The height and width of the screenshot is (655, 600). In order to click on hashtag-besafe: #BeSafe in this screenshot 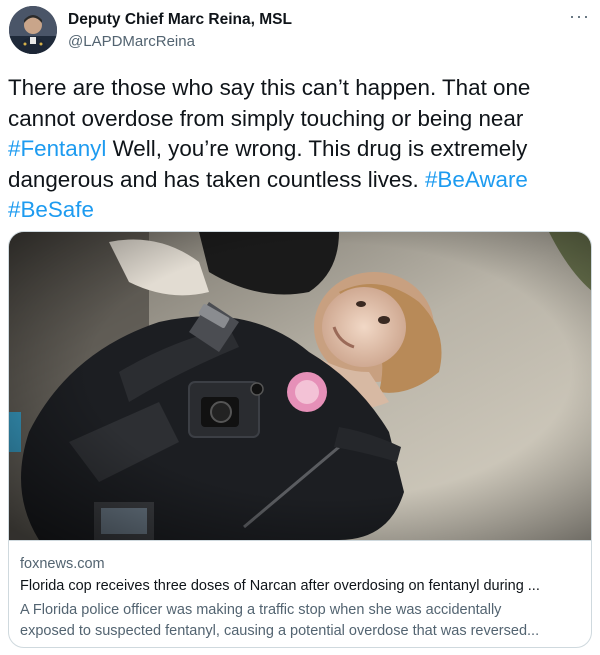, I will do `click(51, 209)`.